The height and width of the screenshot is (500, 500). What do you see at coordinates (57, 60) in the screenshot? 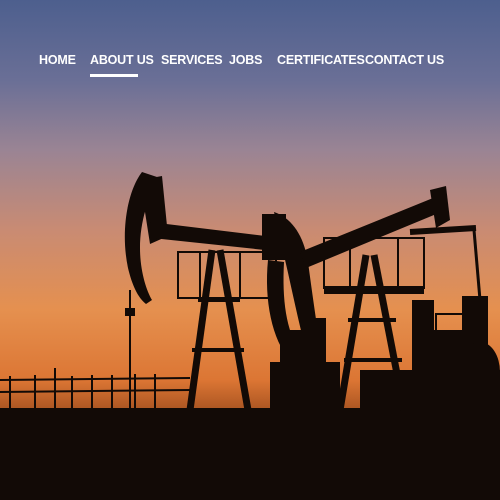
I see `nav-home: HOME` at bounding box center [57, 60].